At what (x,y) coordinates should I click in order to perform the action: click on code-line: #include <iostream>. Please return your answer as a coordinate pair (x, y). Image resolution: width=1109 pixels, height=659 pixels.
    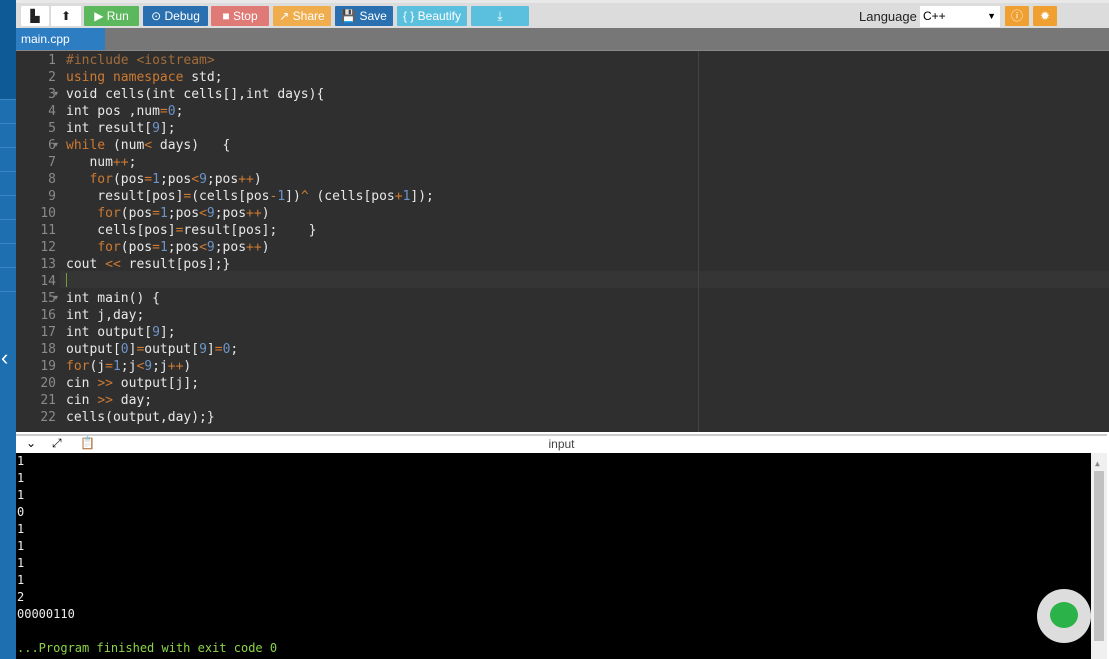
    Looking at the image, I should click on (140, 60).